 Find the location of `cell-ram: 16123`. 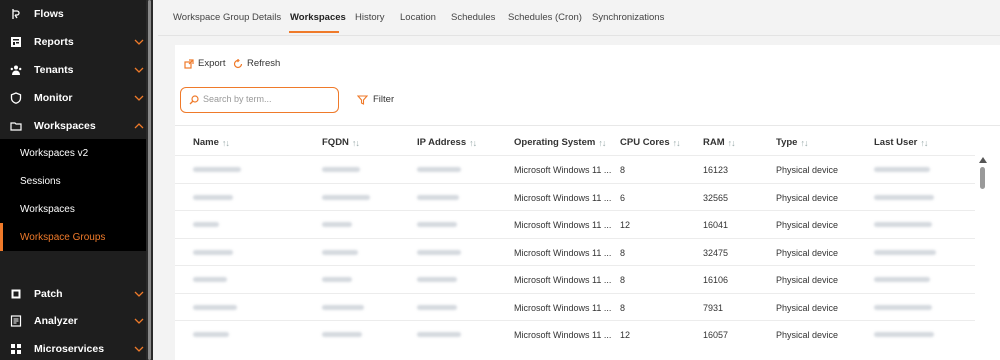

cell-ram: 16123 is located at coordinates (716, 170).